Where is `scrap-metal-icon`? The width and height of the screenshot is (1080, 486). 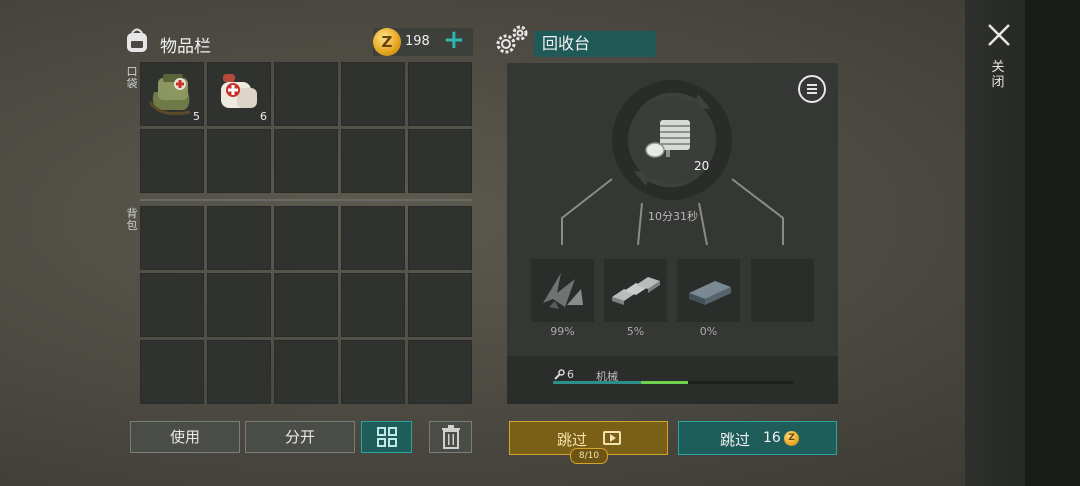 scrap-metal-icon is located at coordinates (563, 291).